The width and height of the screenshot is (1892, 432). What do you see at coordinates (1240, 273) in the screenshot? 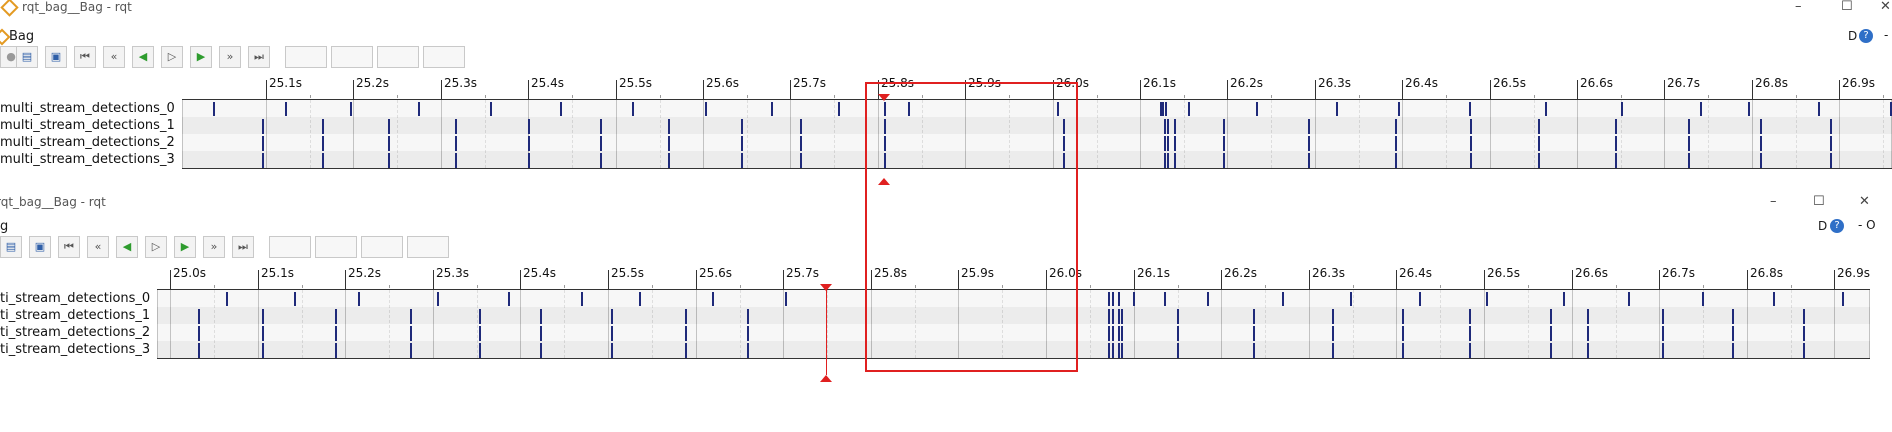
I see `time-tick-label: 26.2s` at bounding box center [1240, 273].